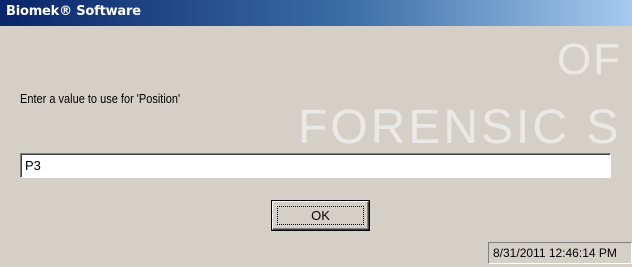  Describe the element at coordinates (590, 59) in the screenshot. I see `watermark-line-1: OF` at that location.